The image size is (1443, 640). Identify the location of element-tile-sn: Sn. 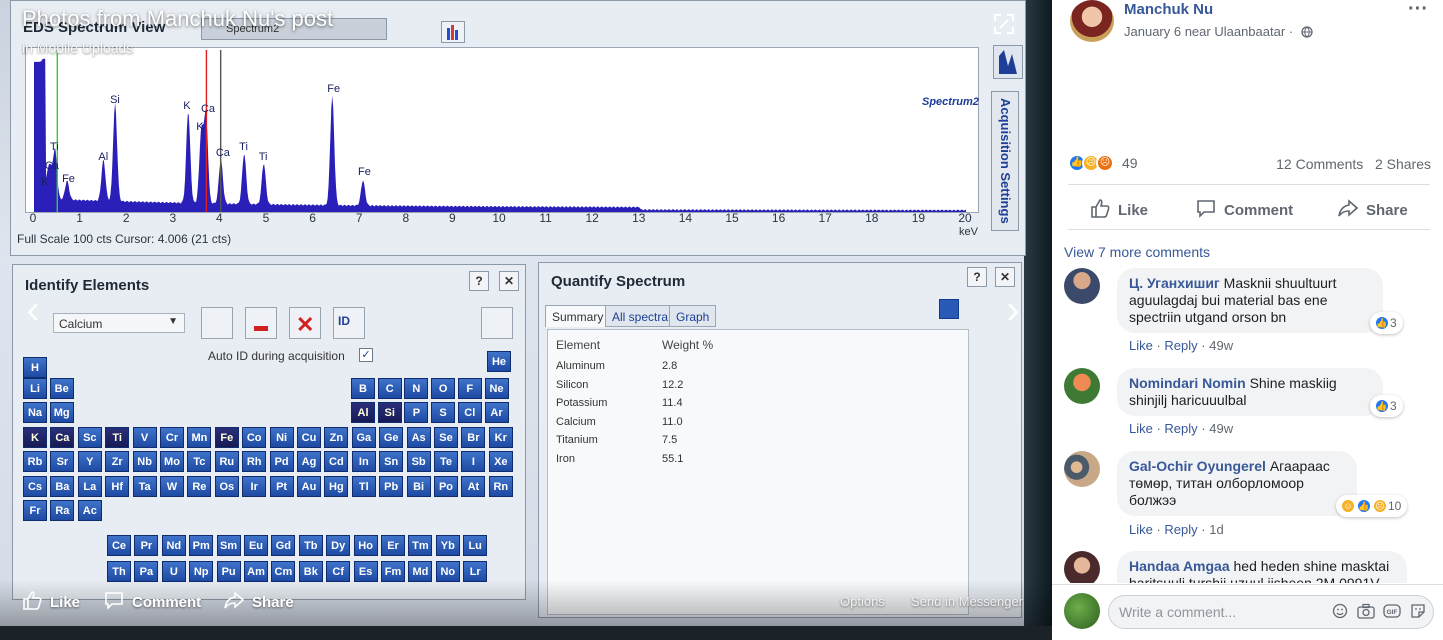
(391, 461).